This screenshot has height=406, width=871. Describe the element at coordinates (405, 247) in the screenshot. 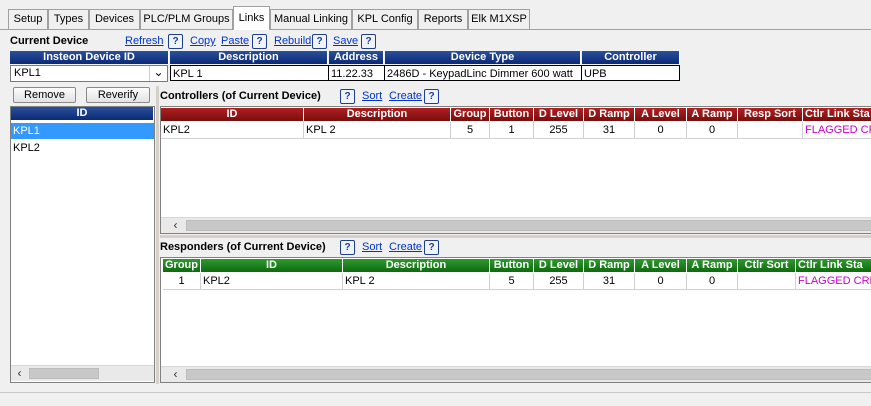

I see `responders-create-link: Create` at that location.